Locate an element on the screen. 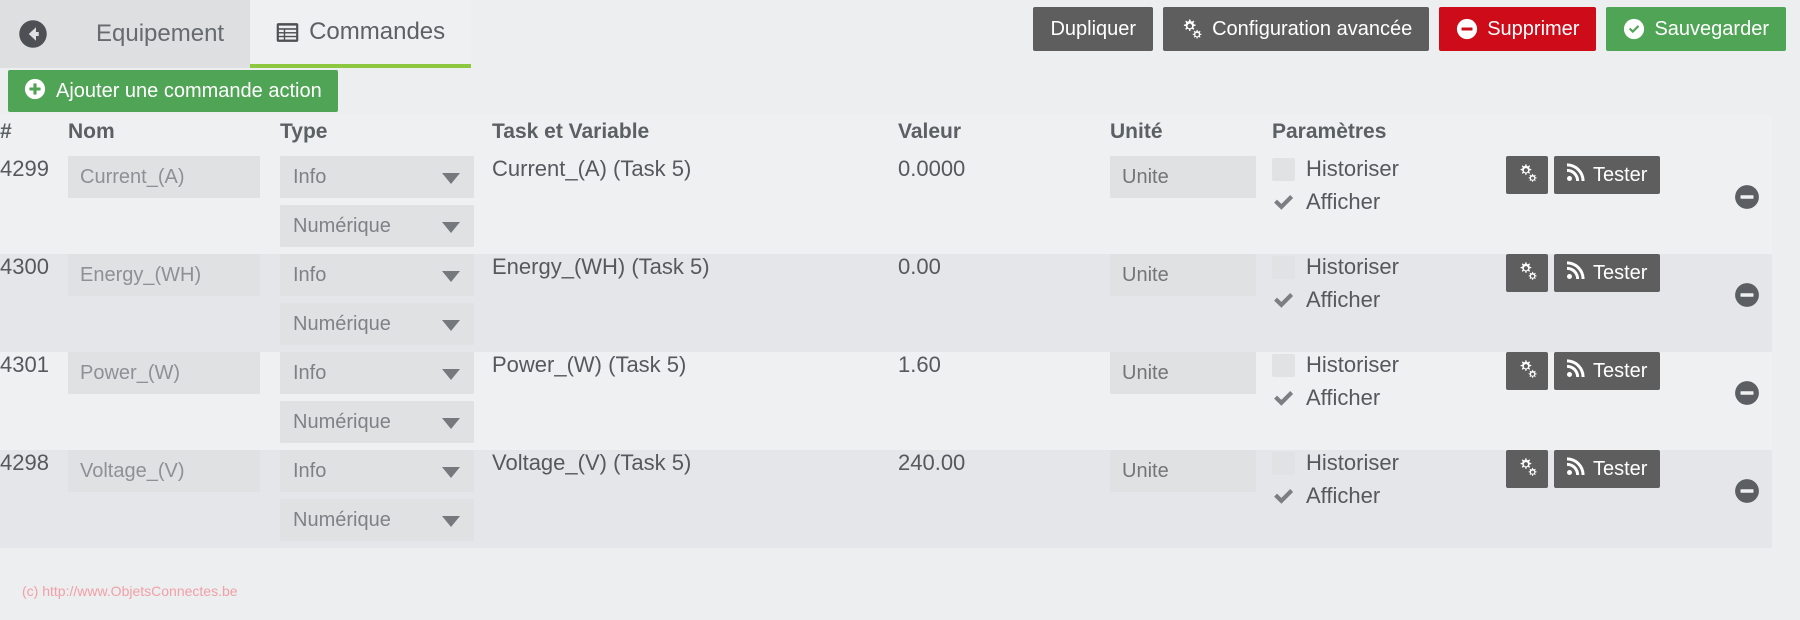 This screenshot has width=1800, height=620. tab-commandes: Commandes is located at coordinates (361, 34).